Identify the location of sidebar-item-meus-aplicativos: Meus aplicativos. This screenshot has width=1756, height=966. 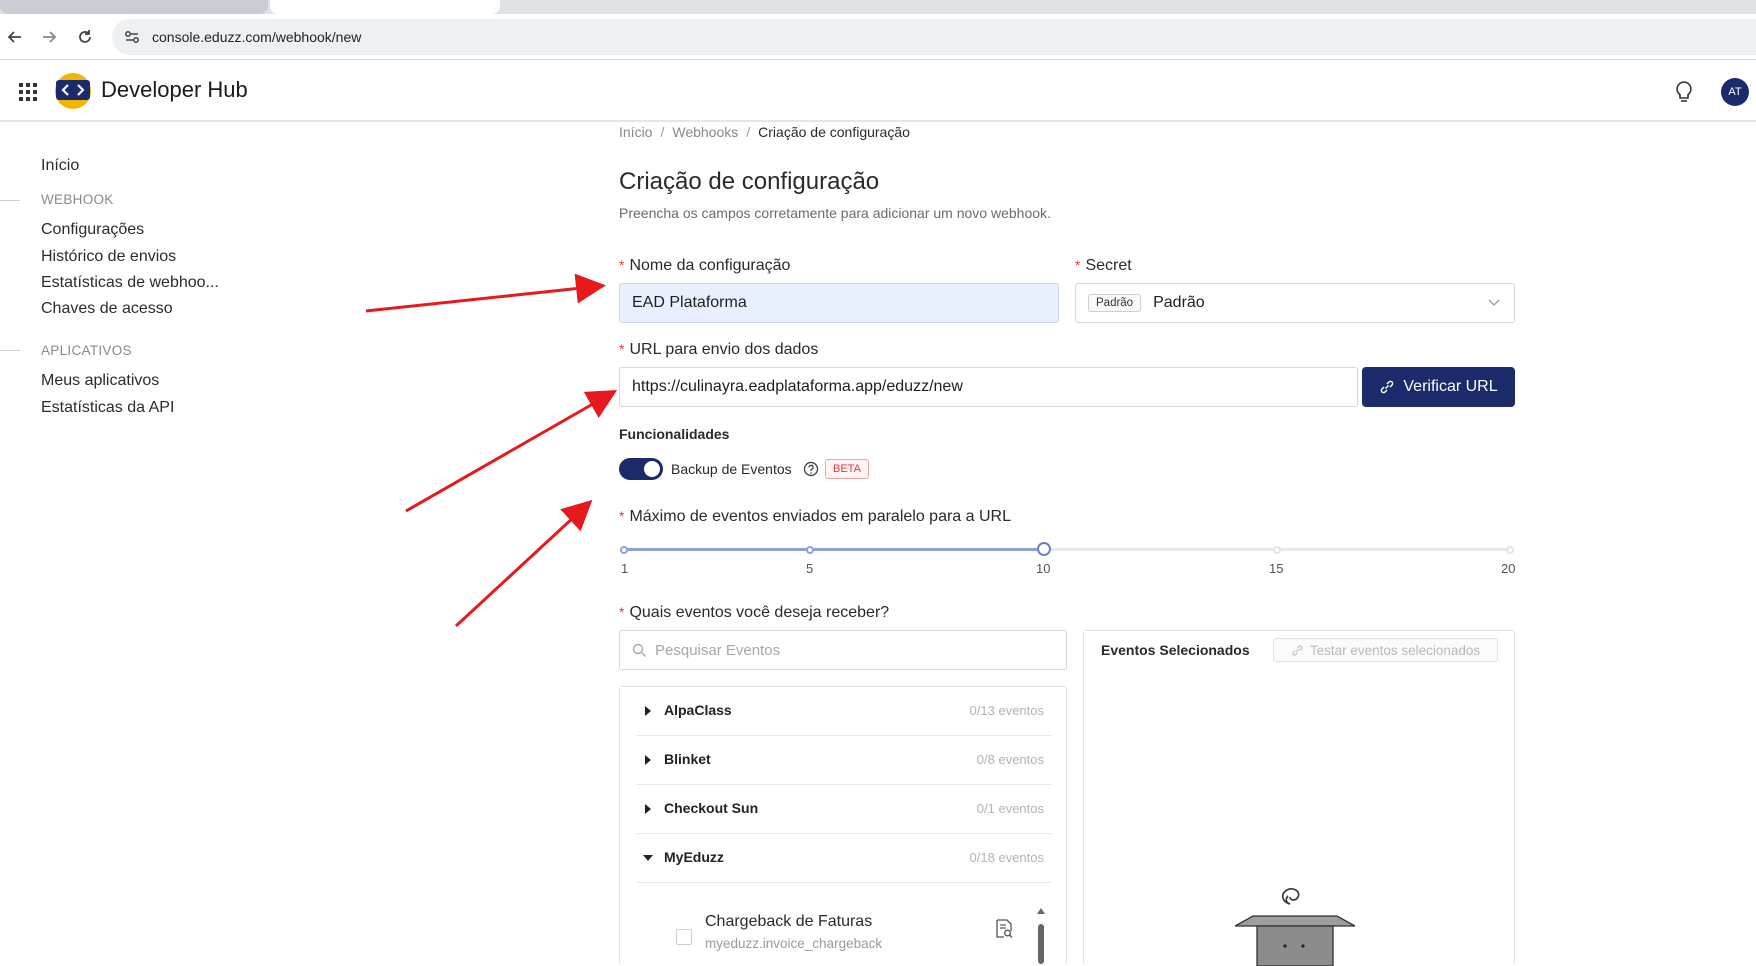
(100, 381).